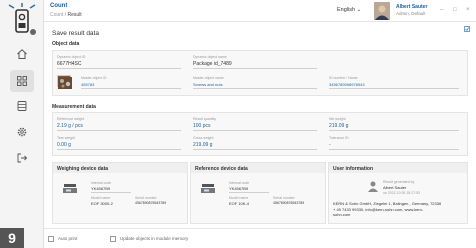  I want to click on dynamic-object-name-value: Package id_7489, so click(212, 64).